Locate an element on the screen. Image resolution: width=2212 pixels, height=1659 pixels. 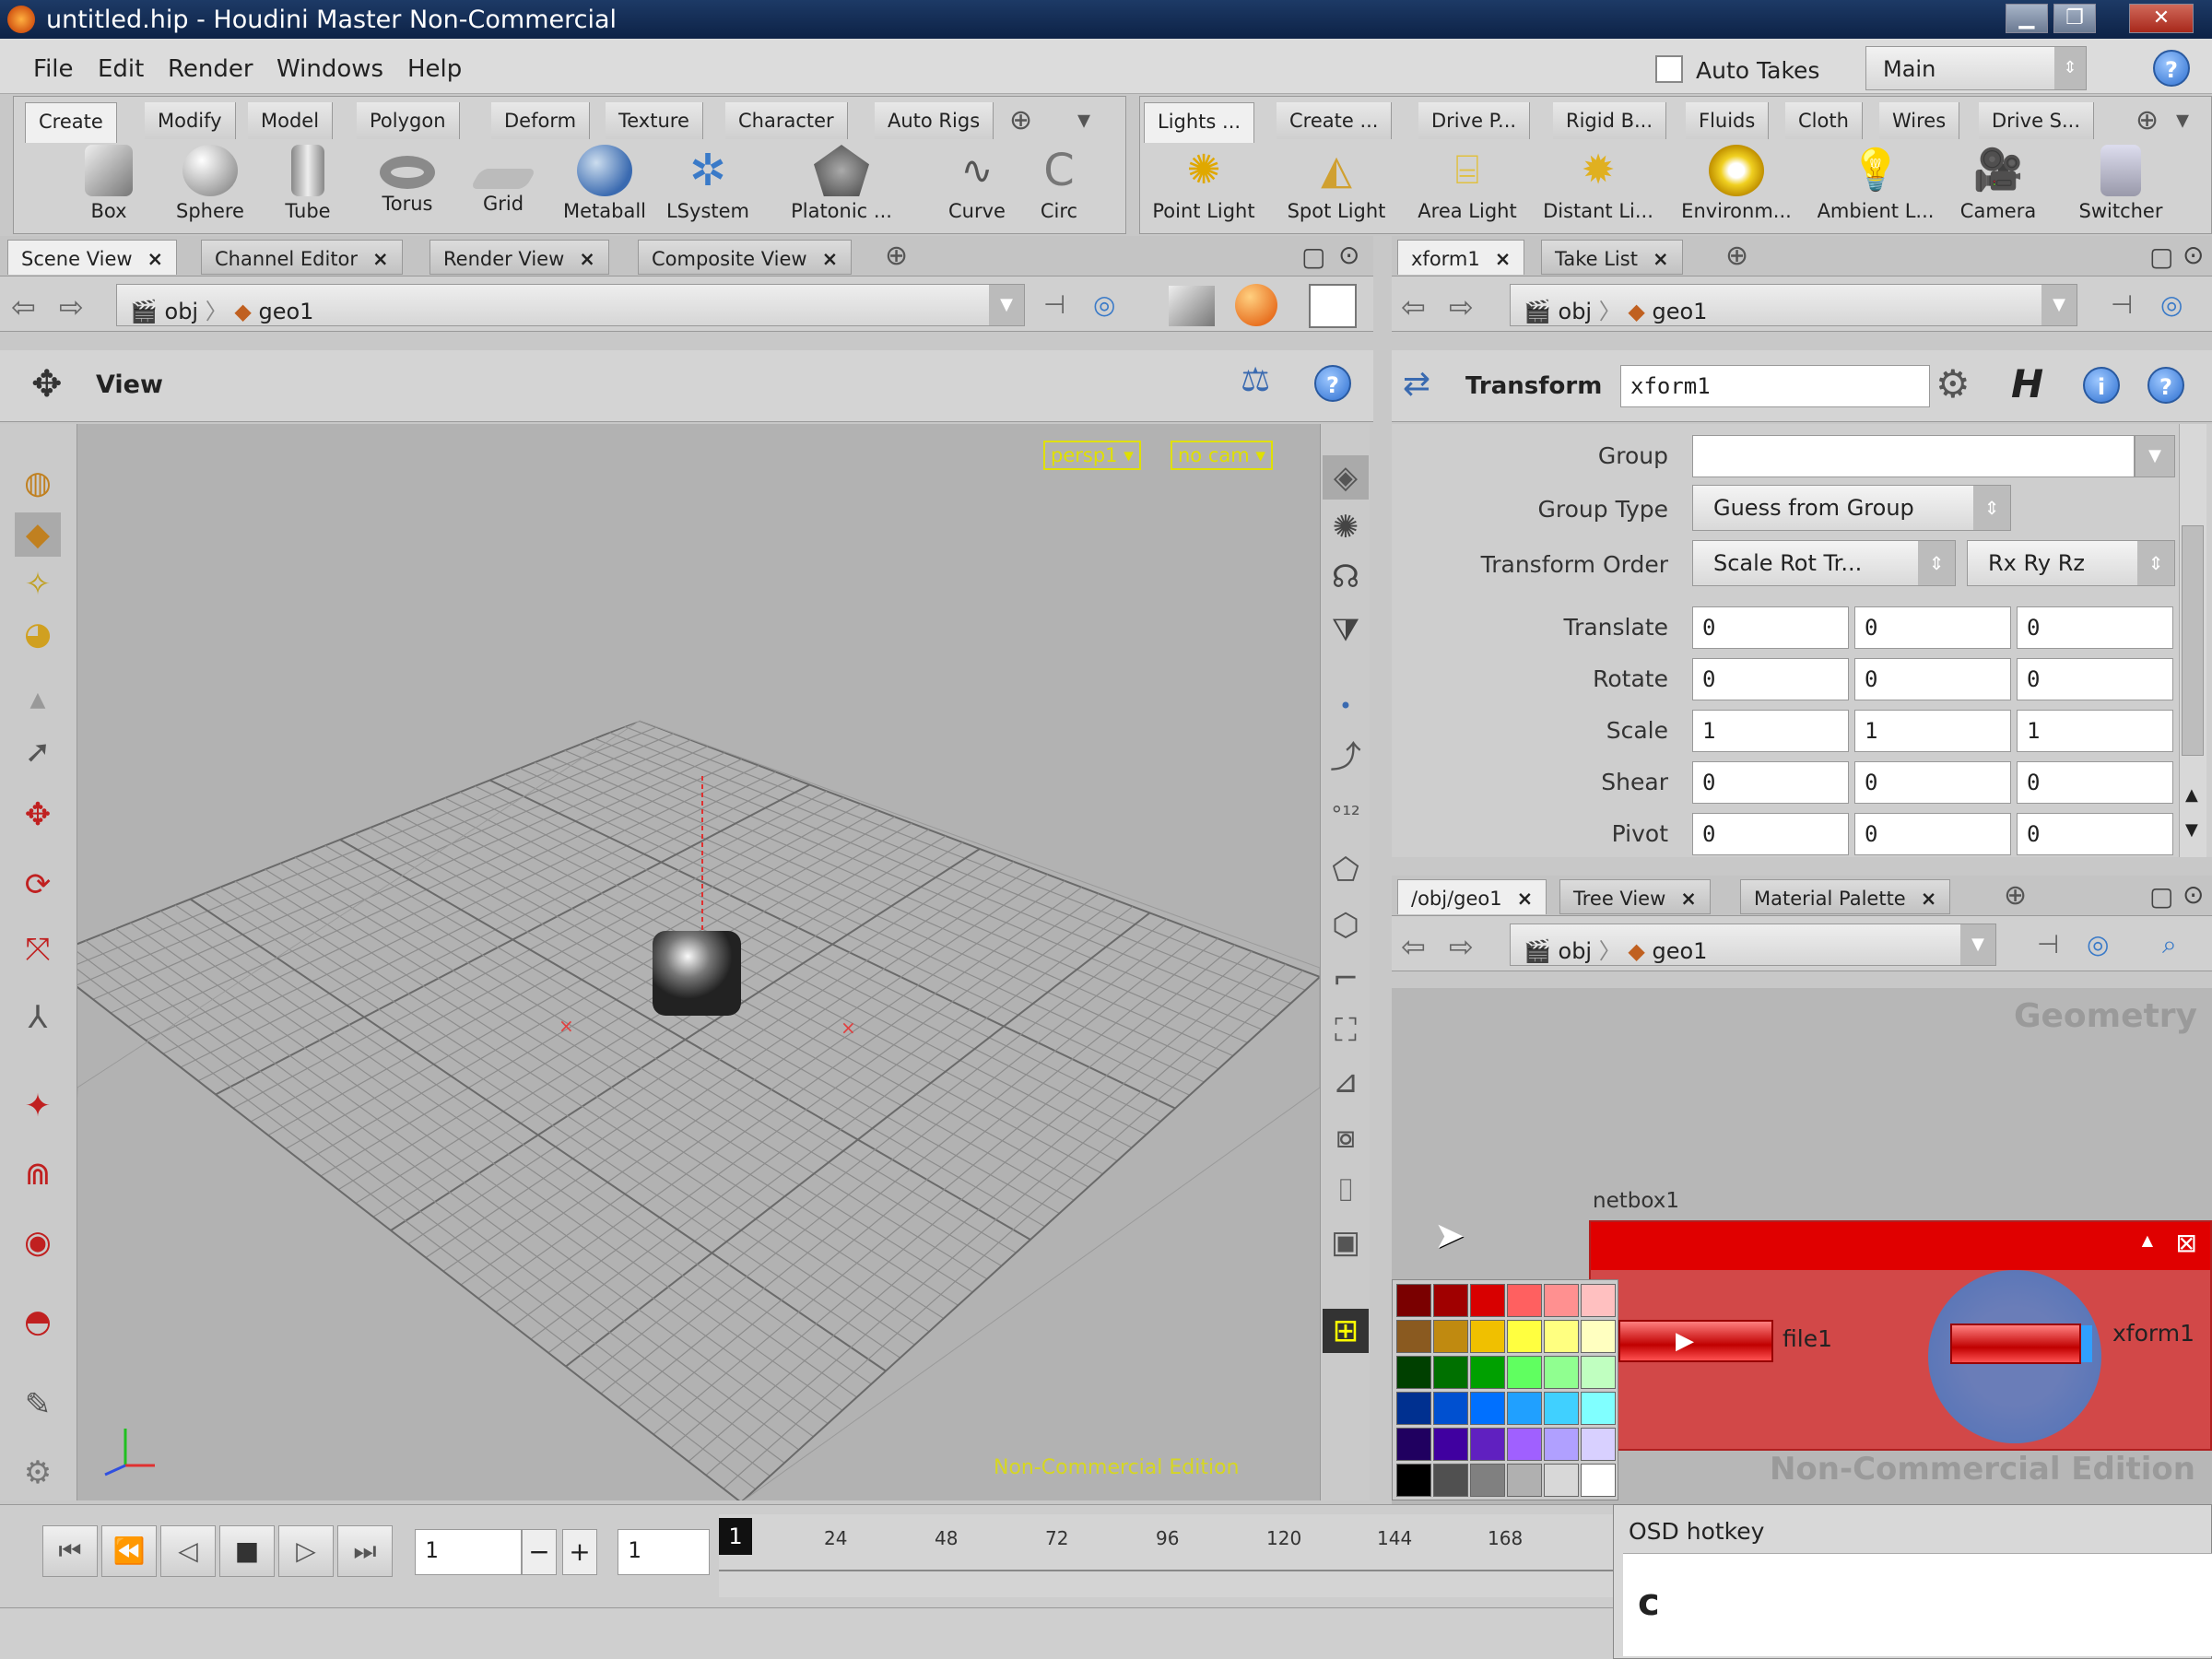
tab-tree-view: Tree View × is located at coordinates (1635, 896).